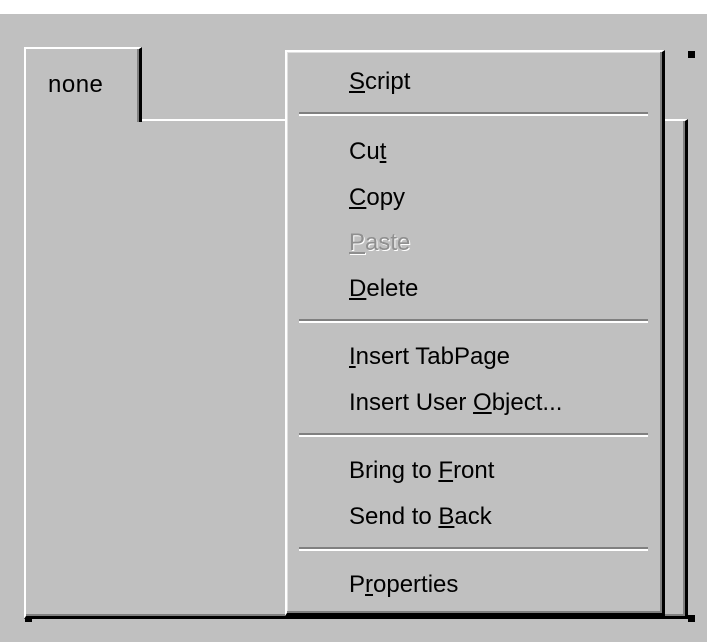 The width and height of the screenshot is (707, 642). I want to click on menu-item-copy: Copy, so click(377, 198).